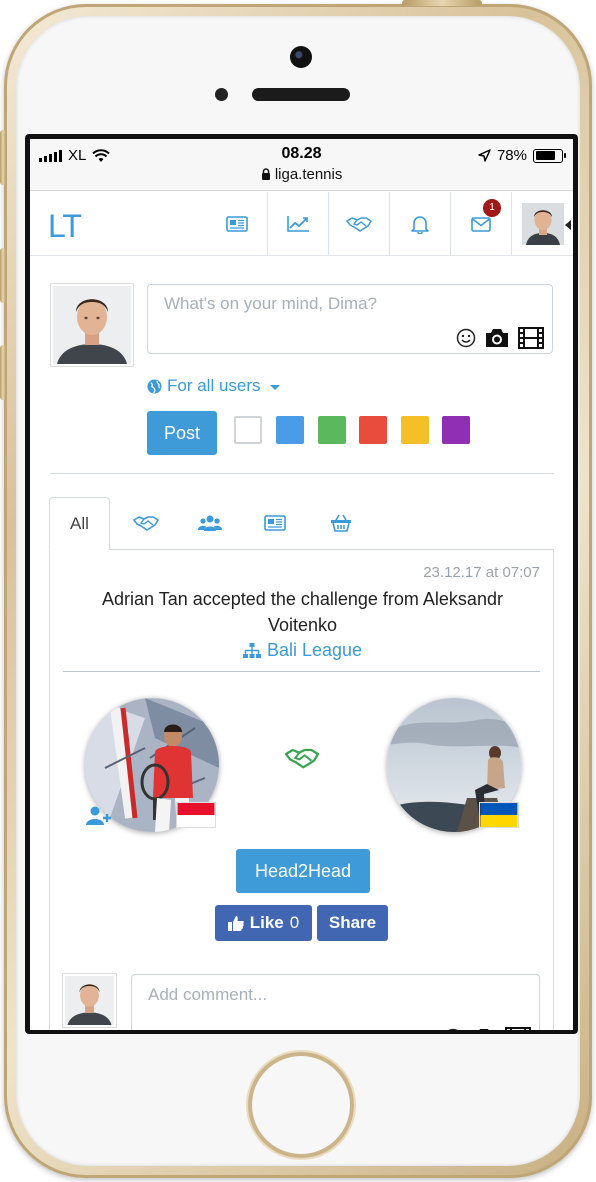  I want to click on composer-avatar, so click(92, 325).